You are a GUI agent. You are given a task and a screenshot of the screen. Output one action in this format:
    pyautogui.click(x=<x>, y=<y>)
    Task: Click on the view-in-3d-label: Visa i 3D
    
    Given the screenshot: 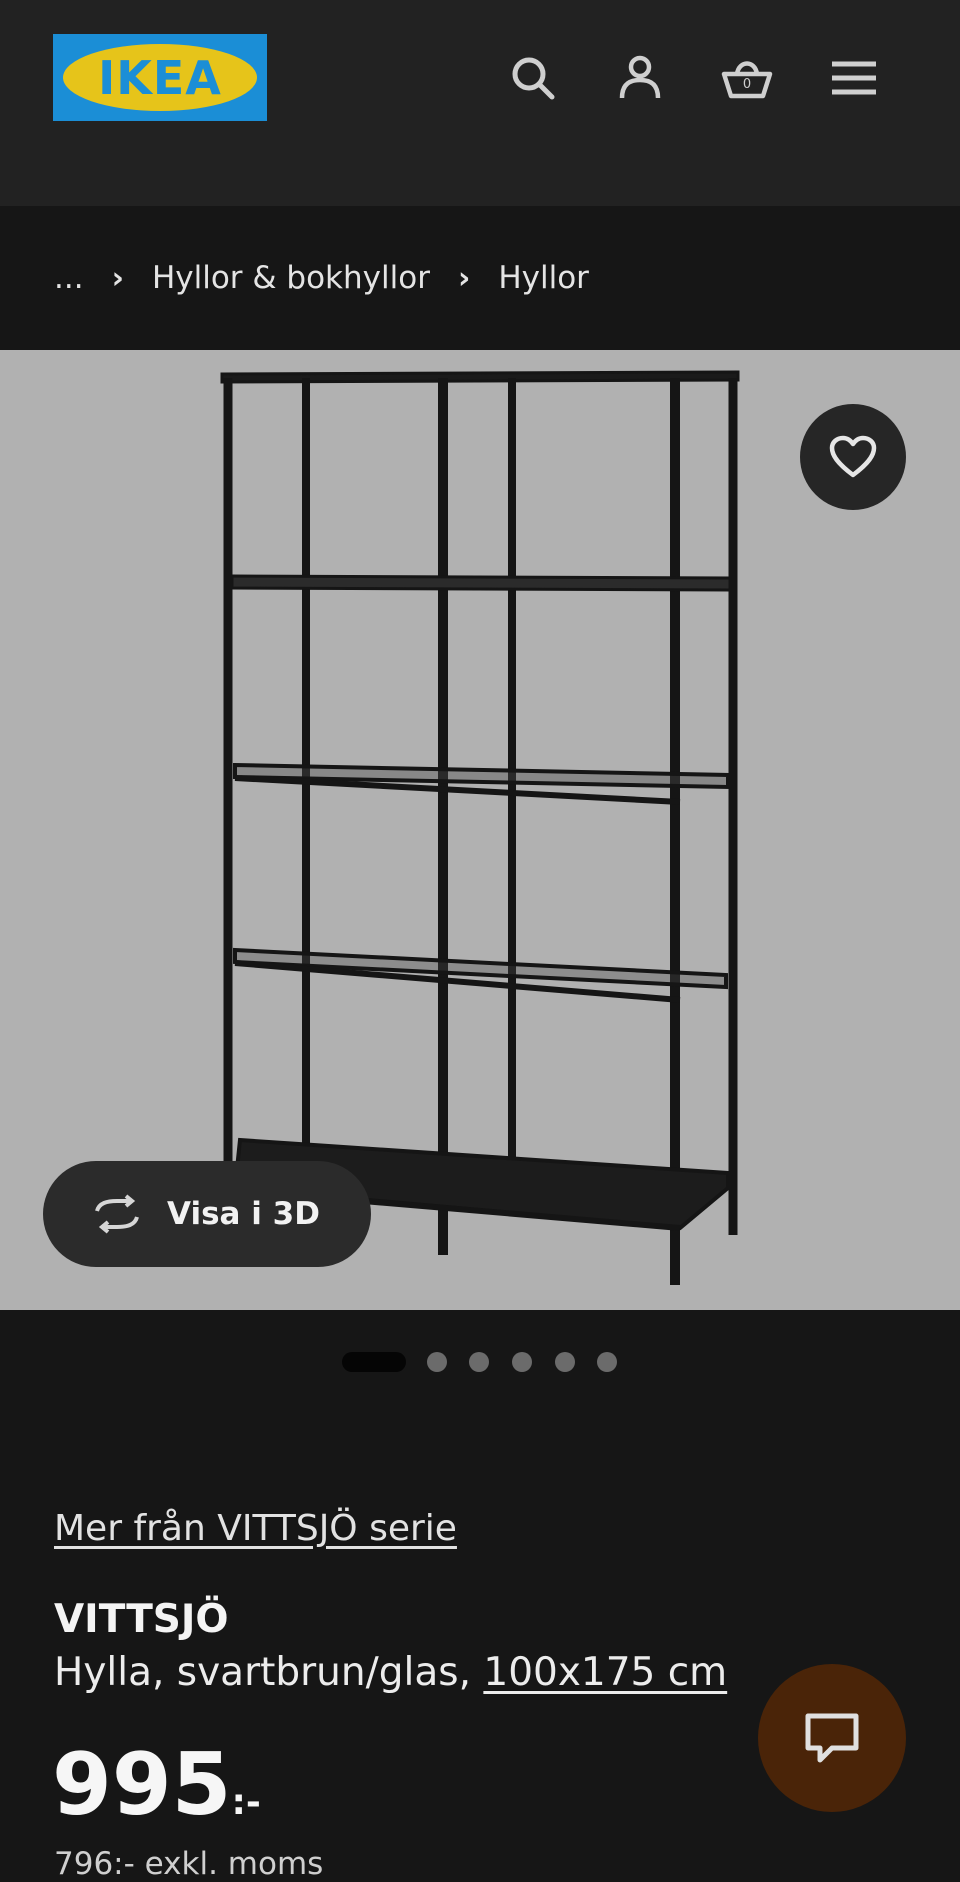 What is the action you would take?
    pyautogui.click(x=243, y=1214)
    